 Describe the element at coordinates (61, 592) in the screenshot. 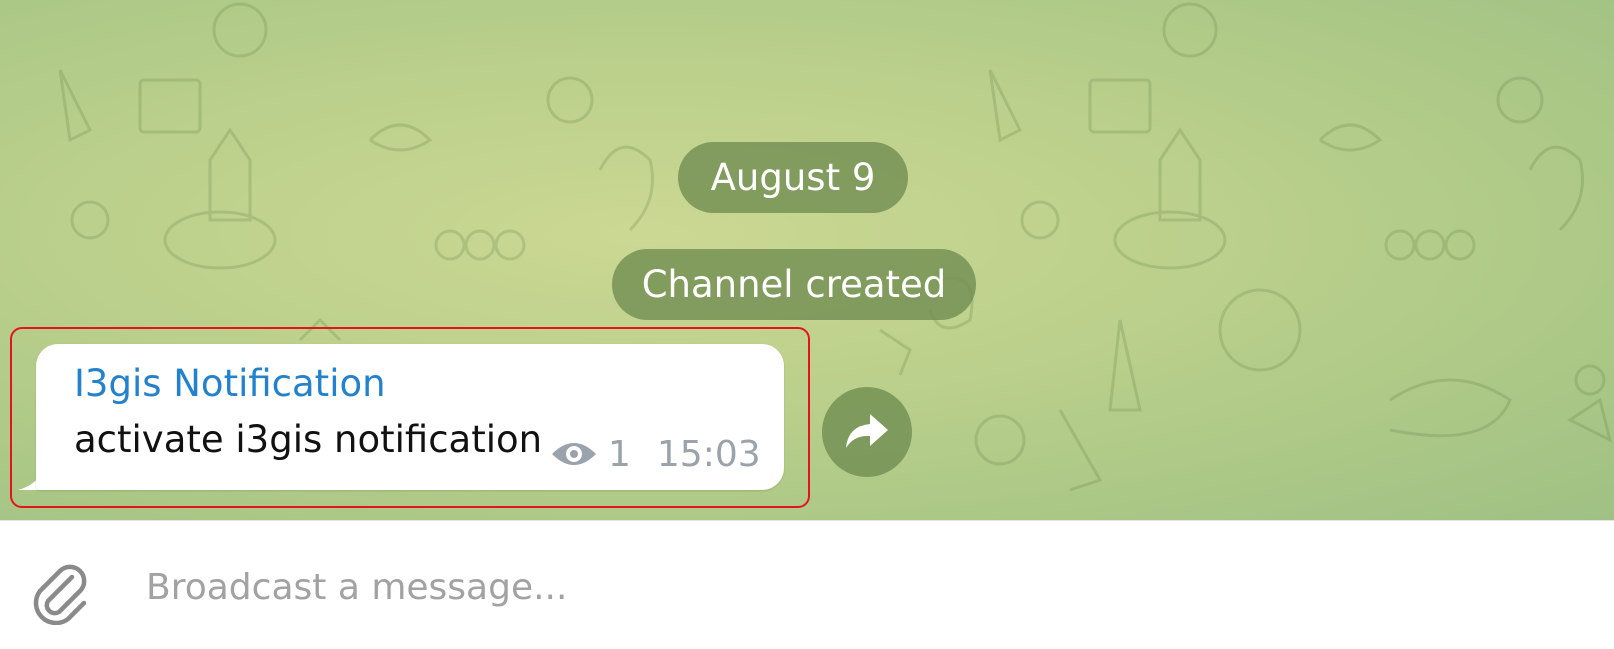

I see `paperclip-icon` at that location.